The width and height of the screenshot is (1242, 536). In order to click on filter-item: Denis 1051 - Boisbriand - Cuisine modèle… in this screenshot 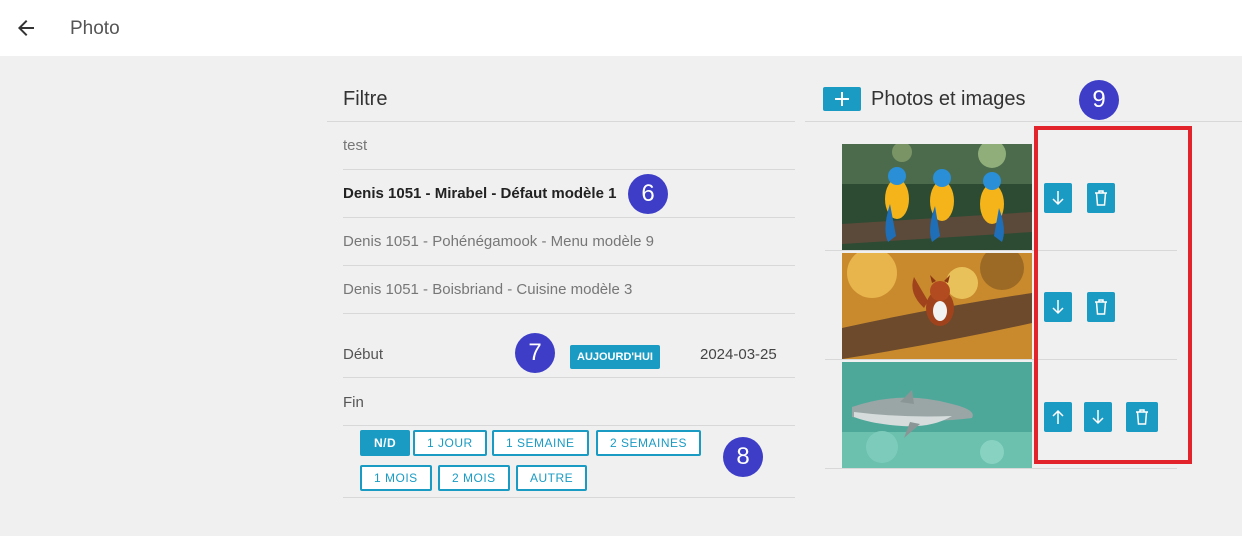, I will do `click(569, 290)`.